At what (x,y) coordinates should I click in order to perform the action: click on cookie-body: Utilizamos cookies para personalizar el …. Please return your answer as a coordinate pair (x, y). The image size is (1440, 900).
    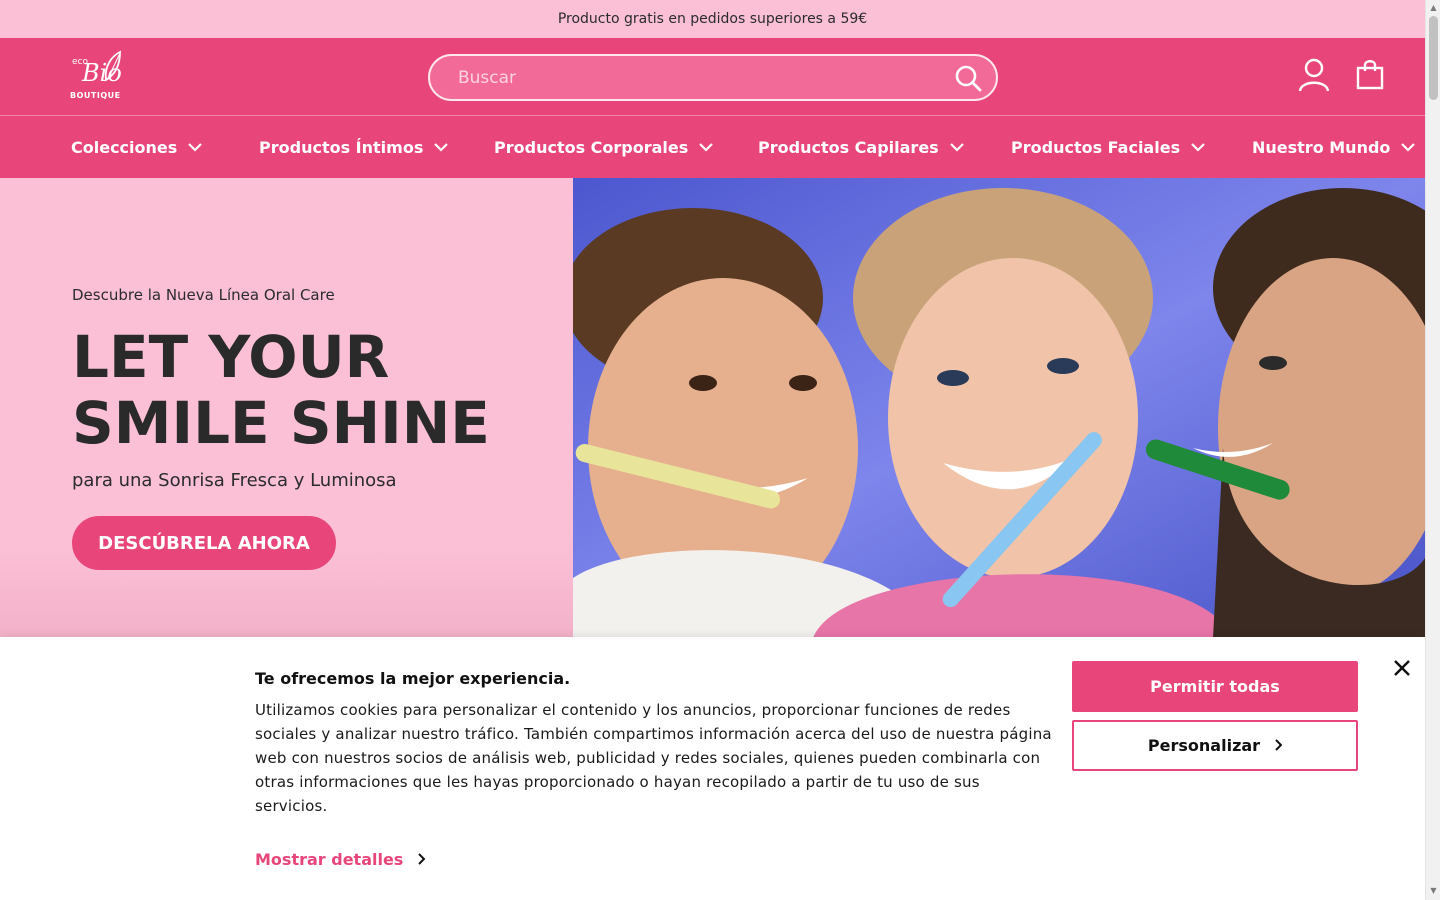
    Looking at the image, I should click on (653, 758).